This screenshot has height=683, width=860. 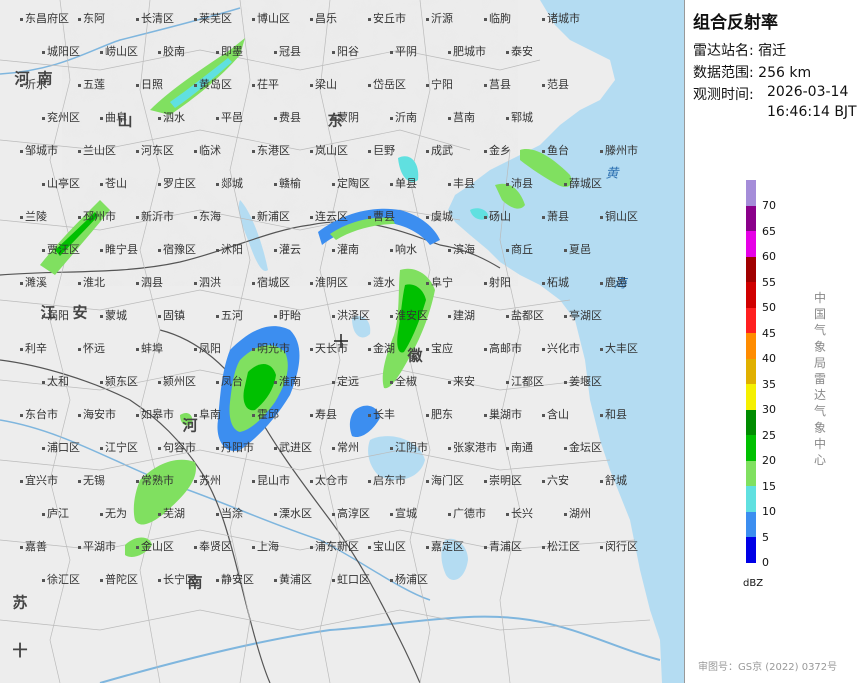 I want to click on city-label: 沛县, so click(x=519, y=183).